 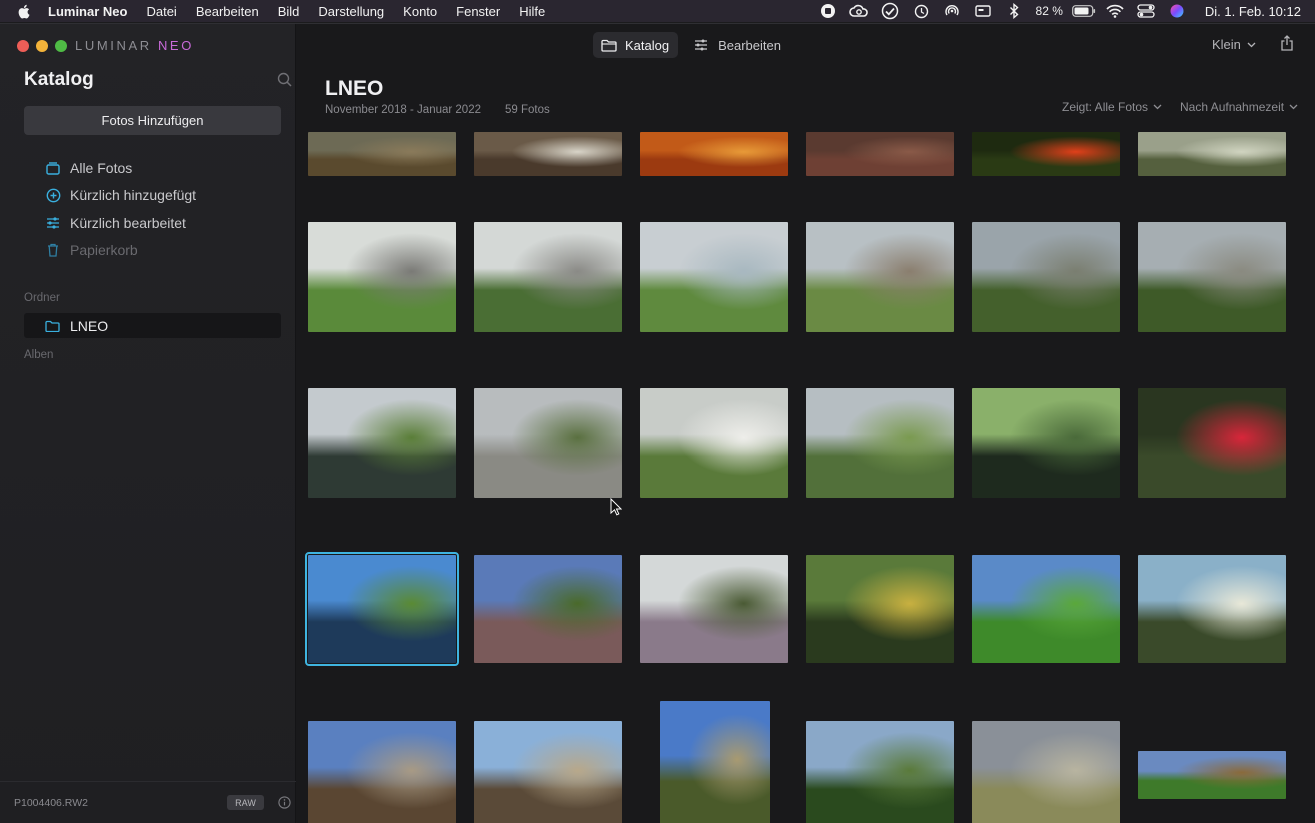 I want to click on checkmark-circle-icon, so click(x=890, y=11).